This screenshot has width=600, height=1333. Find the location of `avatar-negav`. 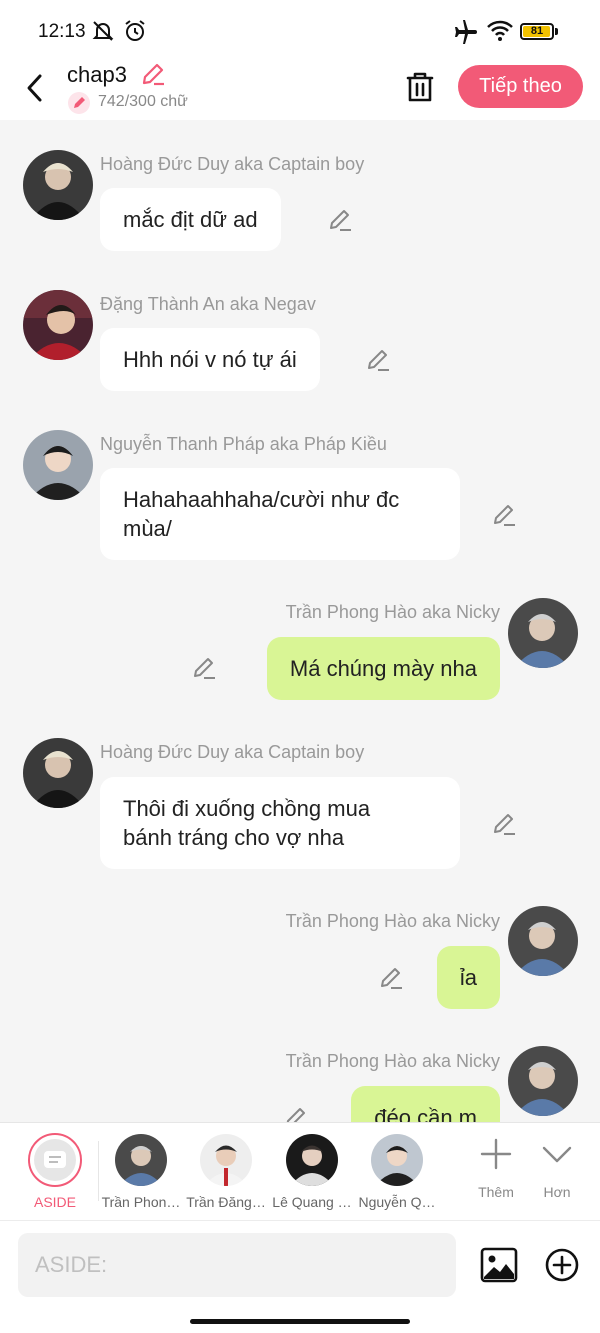

avatar-negav is located at coordinates (58, 325).